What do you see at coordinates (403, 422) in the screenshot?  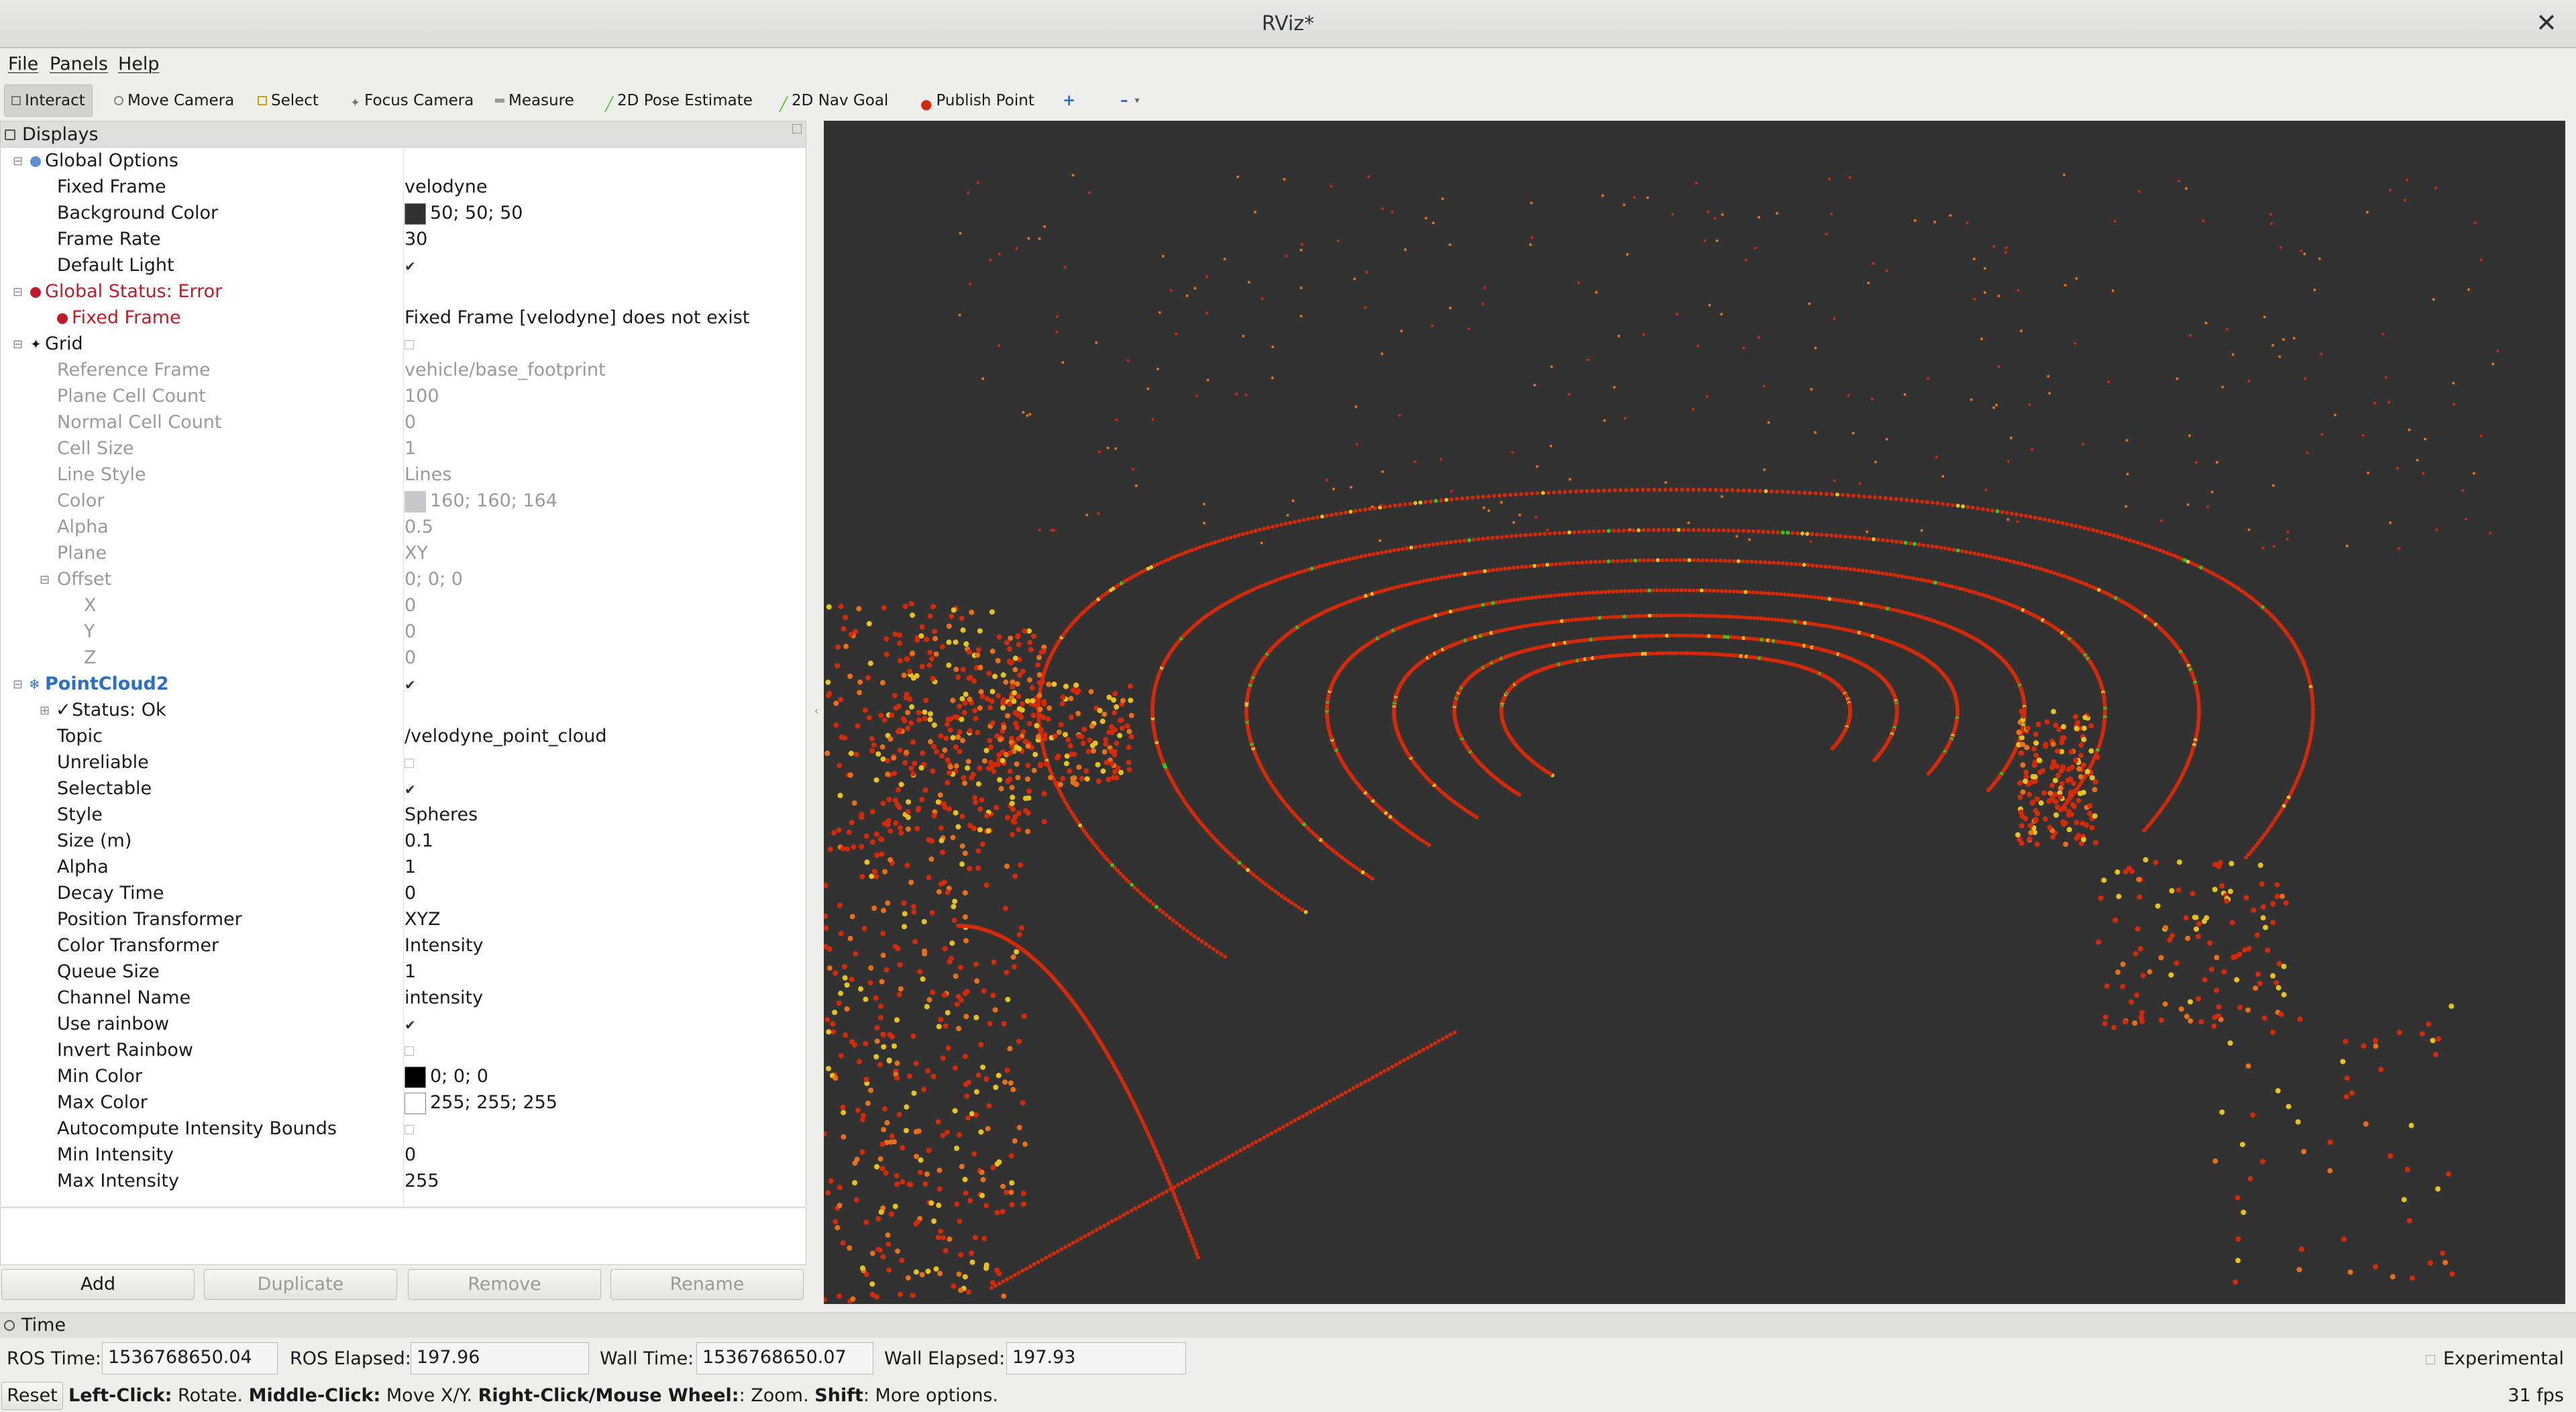 I see `tree-row-normal-cell-count: Normal Cell Count 0` at bounding box center [403, 422].